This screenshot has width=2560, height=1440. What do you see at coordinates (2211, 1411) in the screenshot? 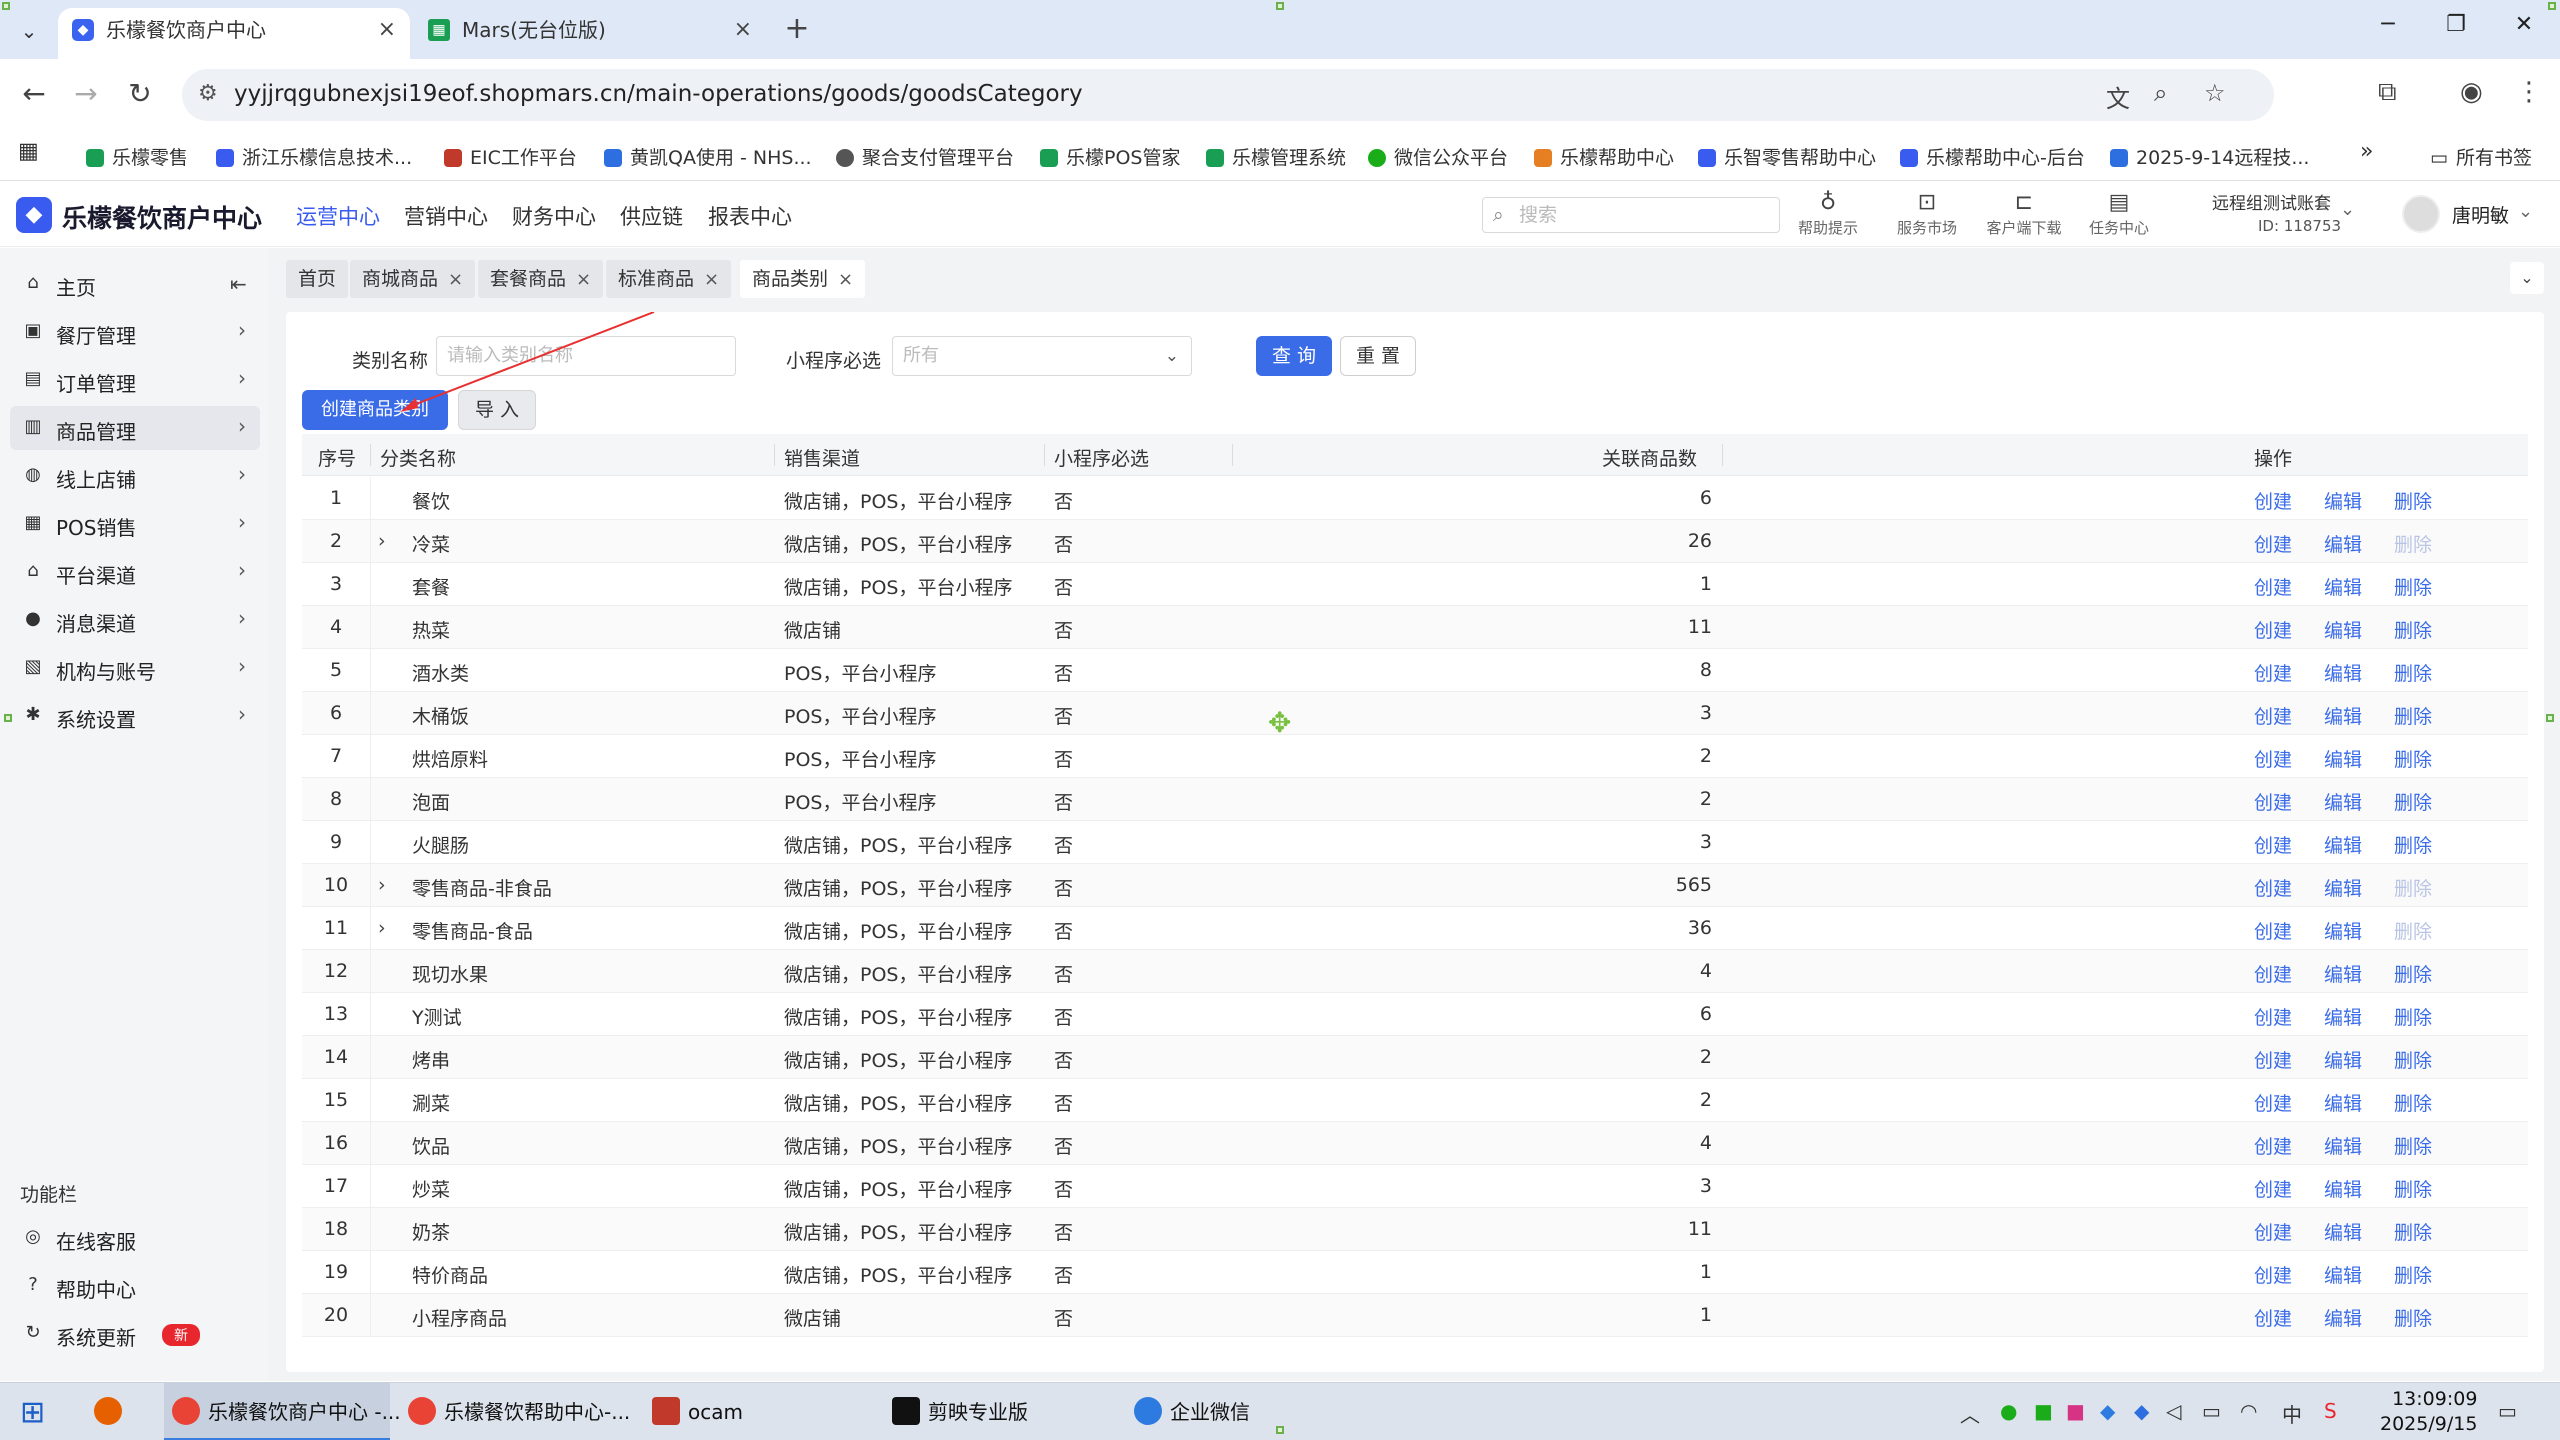
I see `battery-icon: ▭` at bounding box center [2211, 1411].